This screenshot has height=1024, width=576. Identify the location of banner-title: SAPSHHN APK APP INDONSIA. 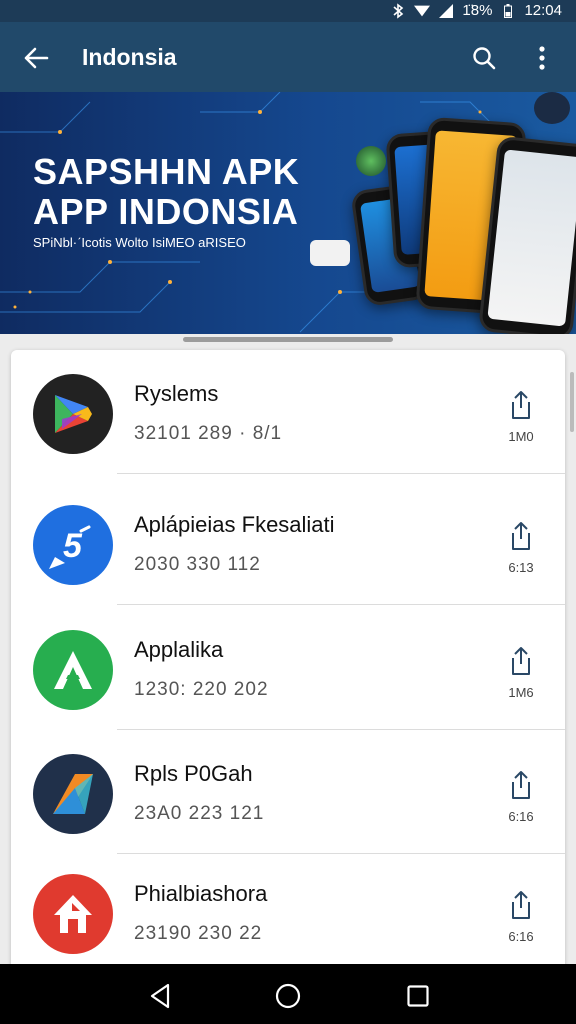
(166, 192).